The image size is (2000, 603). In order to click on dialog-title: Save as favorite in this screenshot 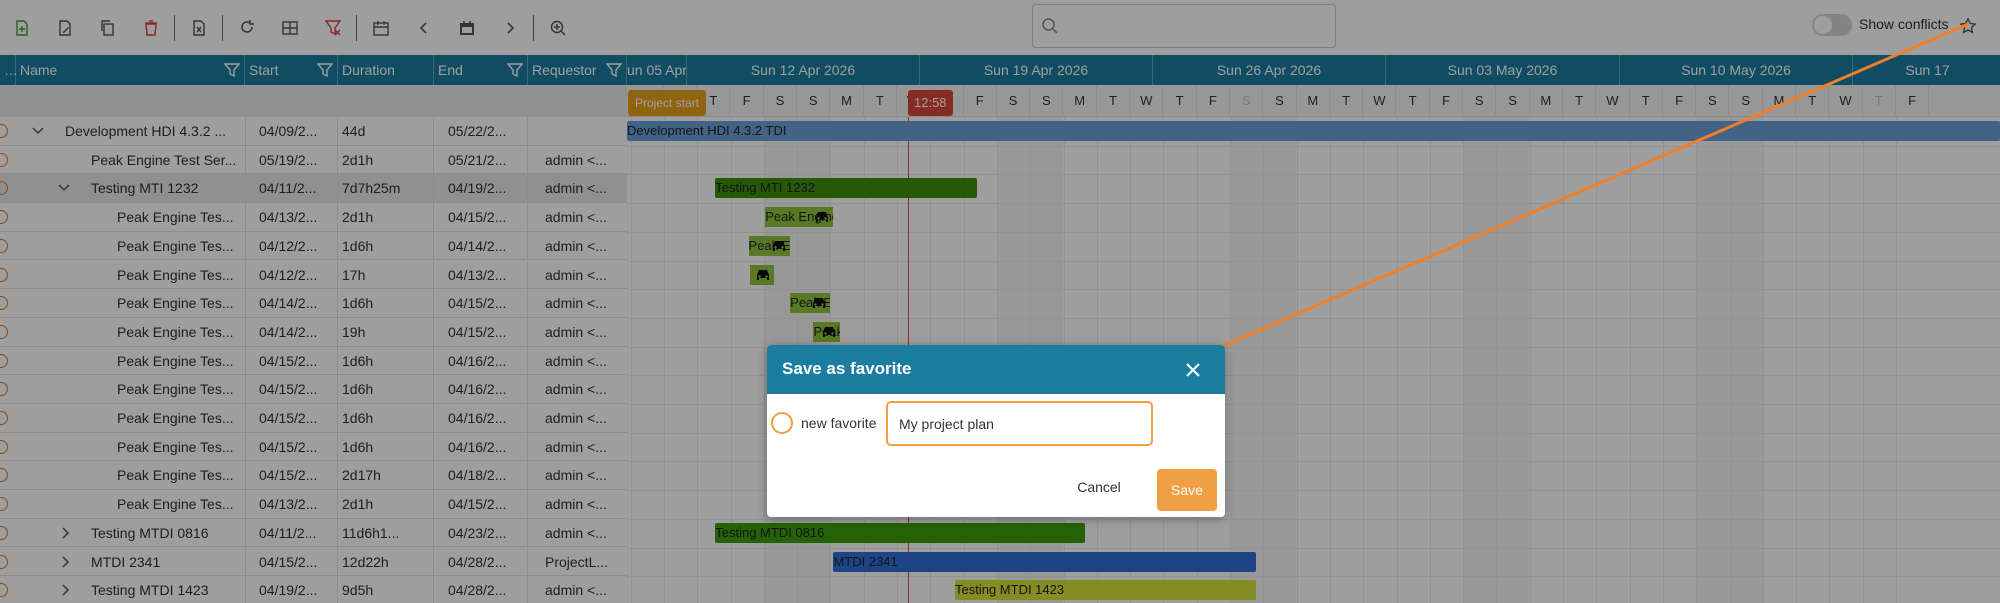, I will do `click(847, 368)`.